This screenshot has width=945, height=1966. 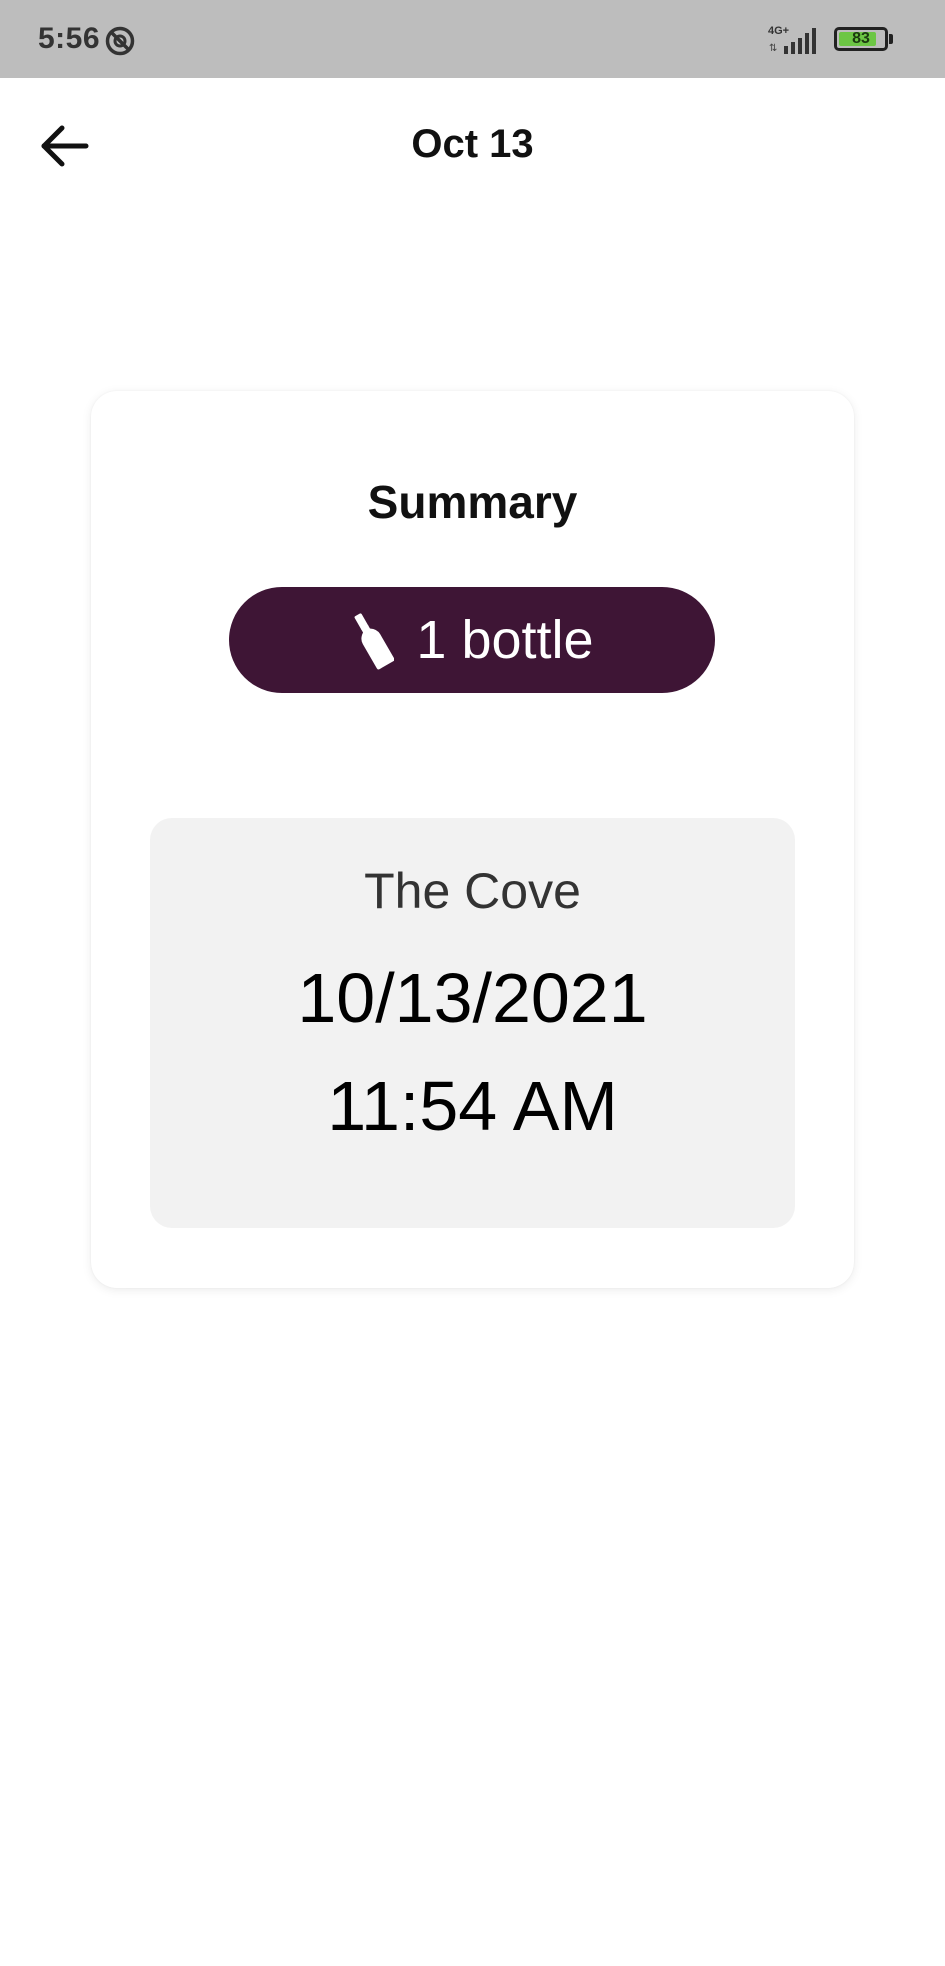 What do you see at coordinates (472, 39) in the screenshot?
I see `status-bar: 5:56 4G+ ⇅ 83` at bounding box center [472, 39].